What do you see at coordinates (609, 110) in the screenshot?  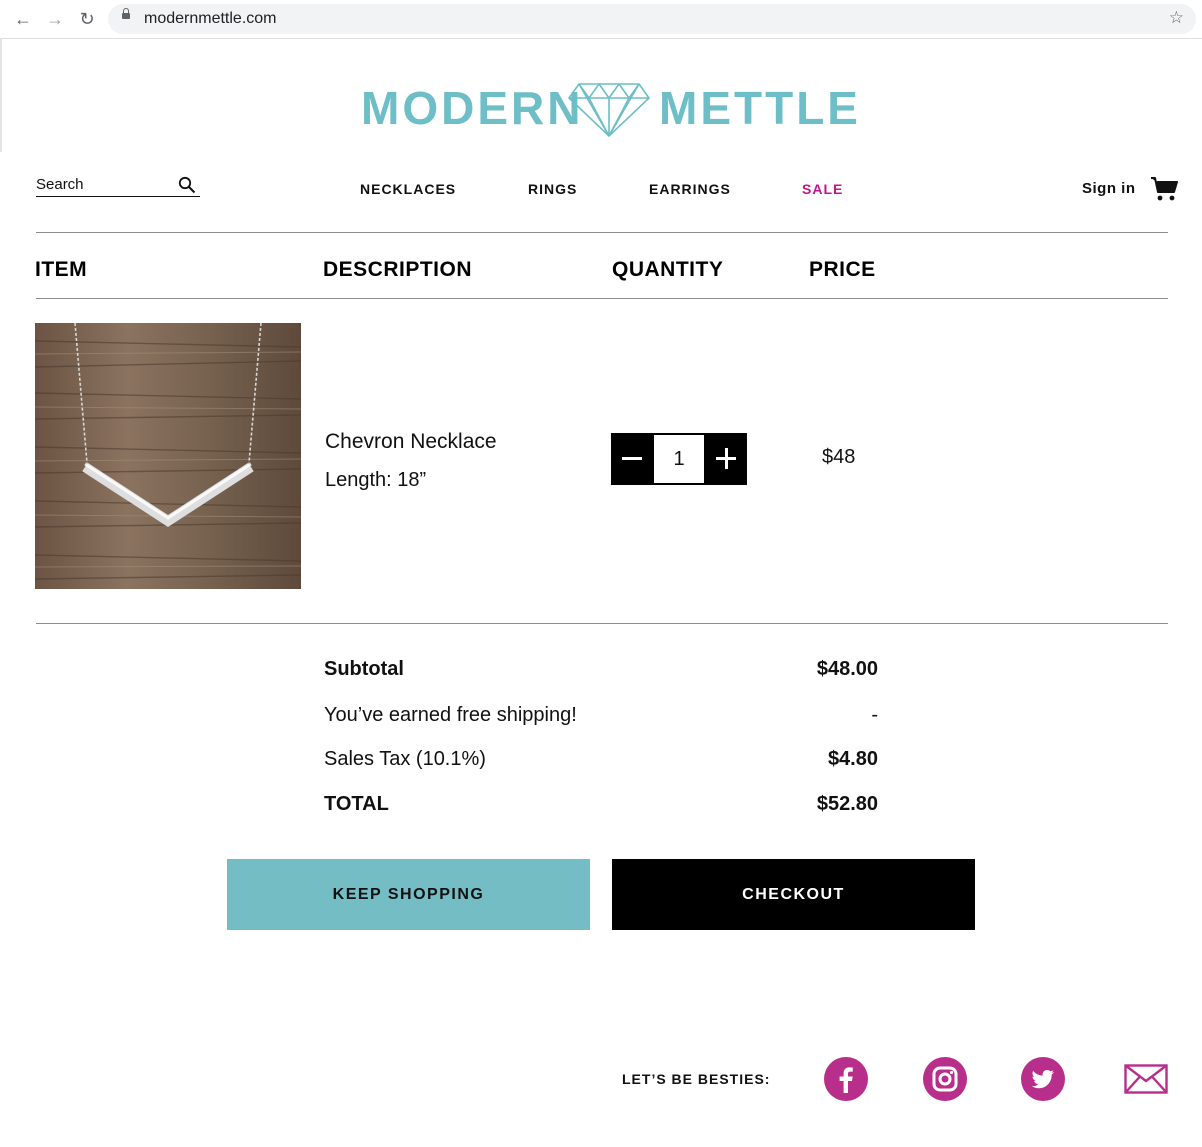 I see `diamond-icon` at bounding box center [609, 110].